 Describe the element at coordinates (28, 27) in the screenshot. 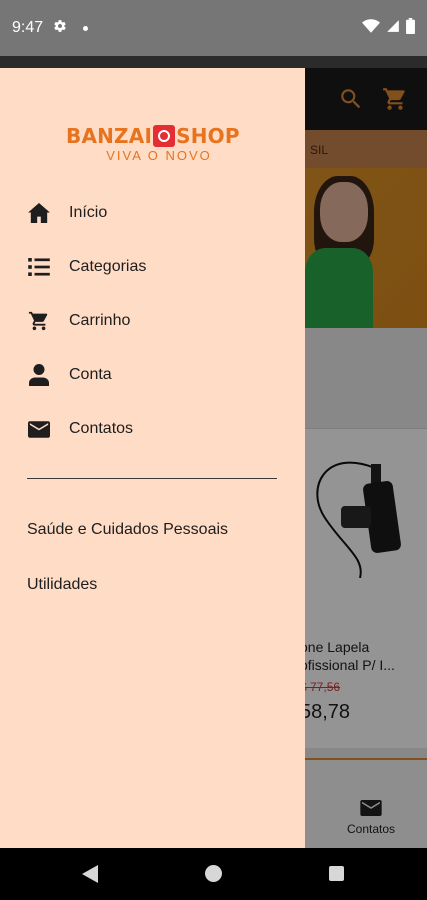

I see `status-time: 9:47` at that location.